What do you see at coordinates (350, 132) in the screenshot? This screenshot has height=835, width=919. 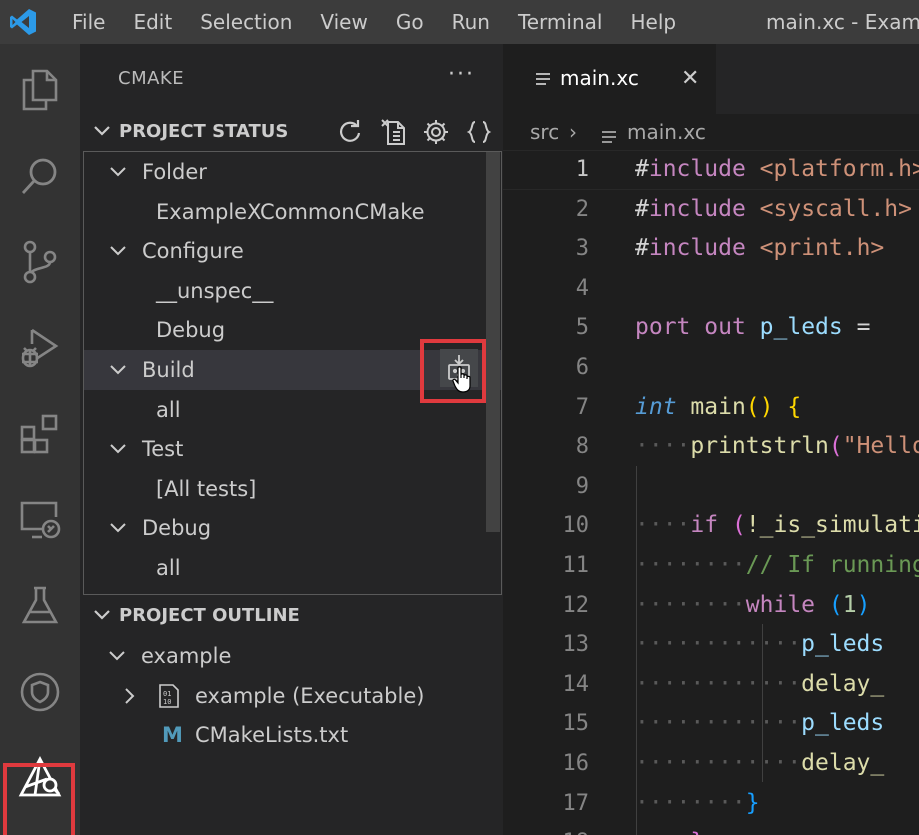 I see `refresh-icon` at bounding box center [350, 132].